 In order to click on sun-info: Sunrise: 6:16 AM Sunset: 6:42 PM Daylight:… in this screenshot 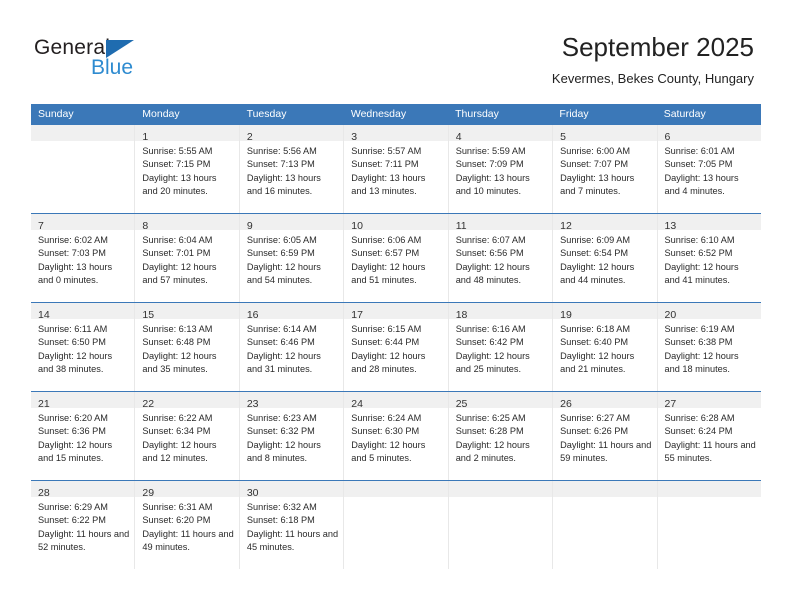, I will do `click(500, 348)`.